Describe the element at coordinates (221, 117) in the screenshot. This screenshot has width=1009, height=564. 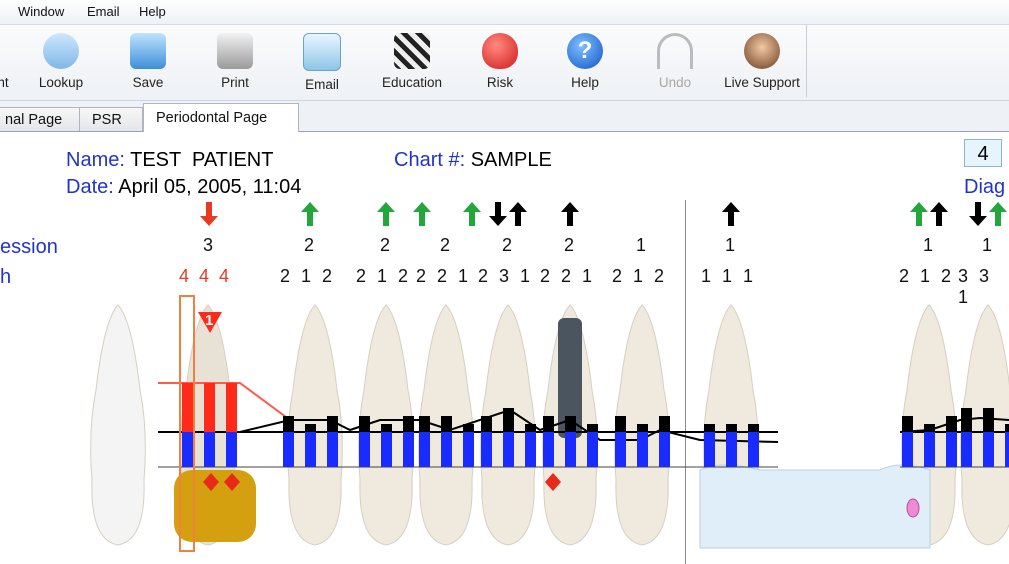
I see `tab-periodontal-page: Periodontal Page` at that location.